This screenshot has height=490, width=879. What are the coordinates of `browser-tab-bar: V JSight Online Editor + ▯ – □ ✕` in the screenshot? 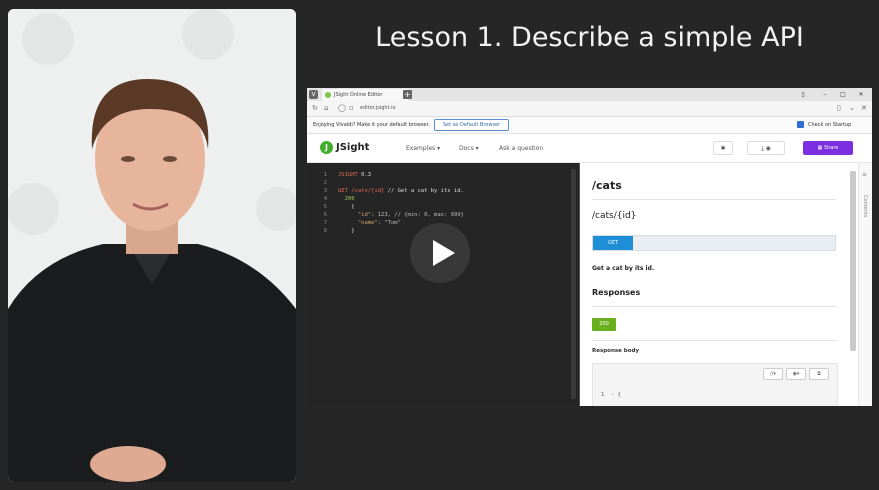 It's located at (589, 94).